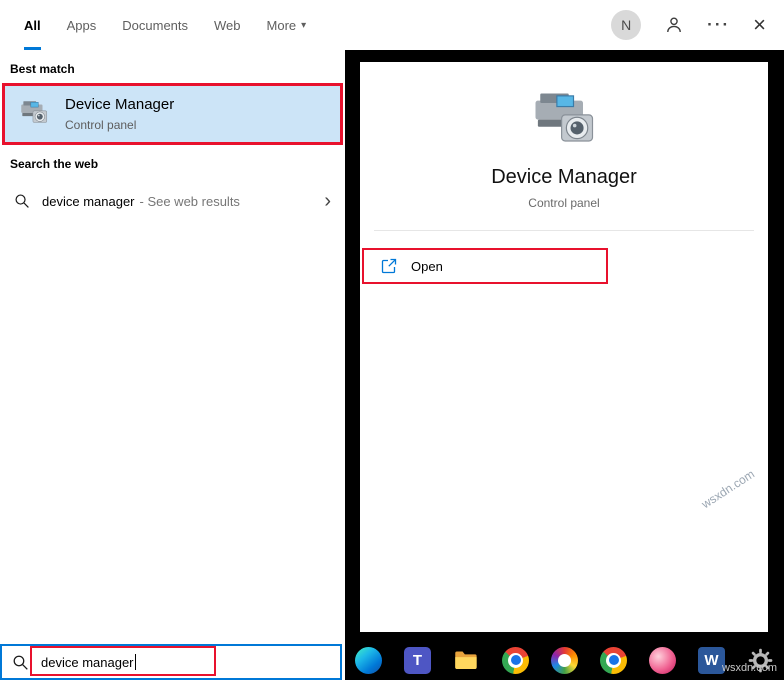  I want to click on tab-more: More ▾, so click(287, 25).